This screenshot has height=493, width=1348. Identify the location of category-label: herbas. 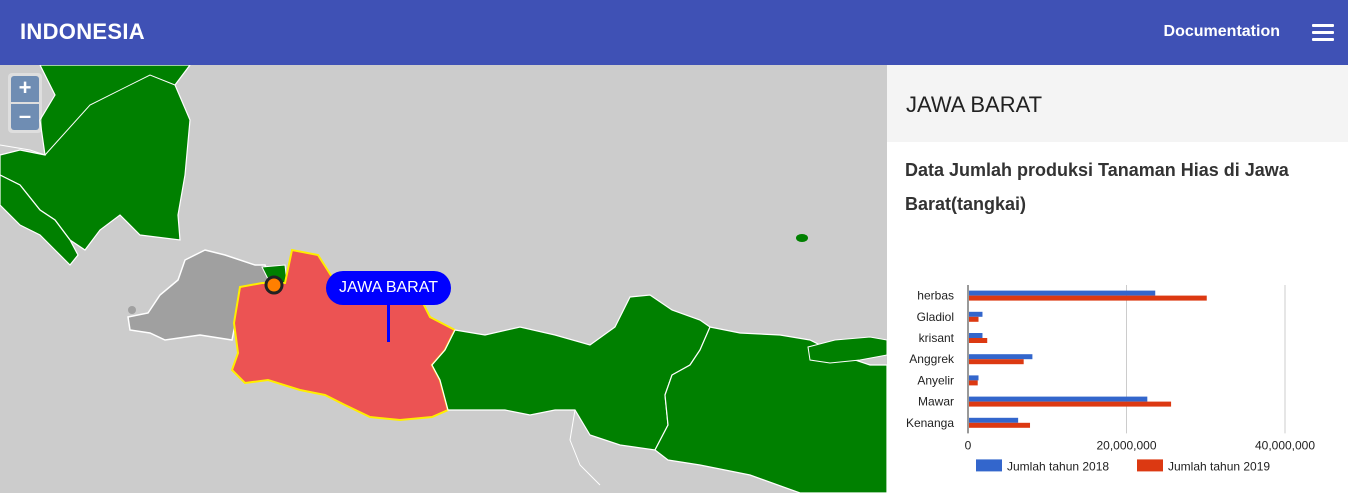
(935, 296).